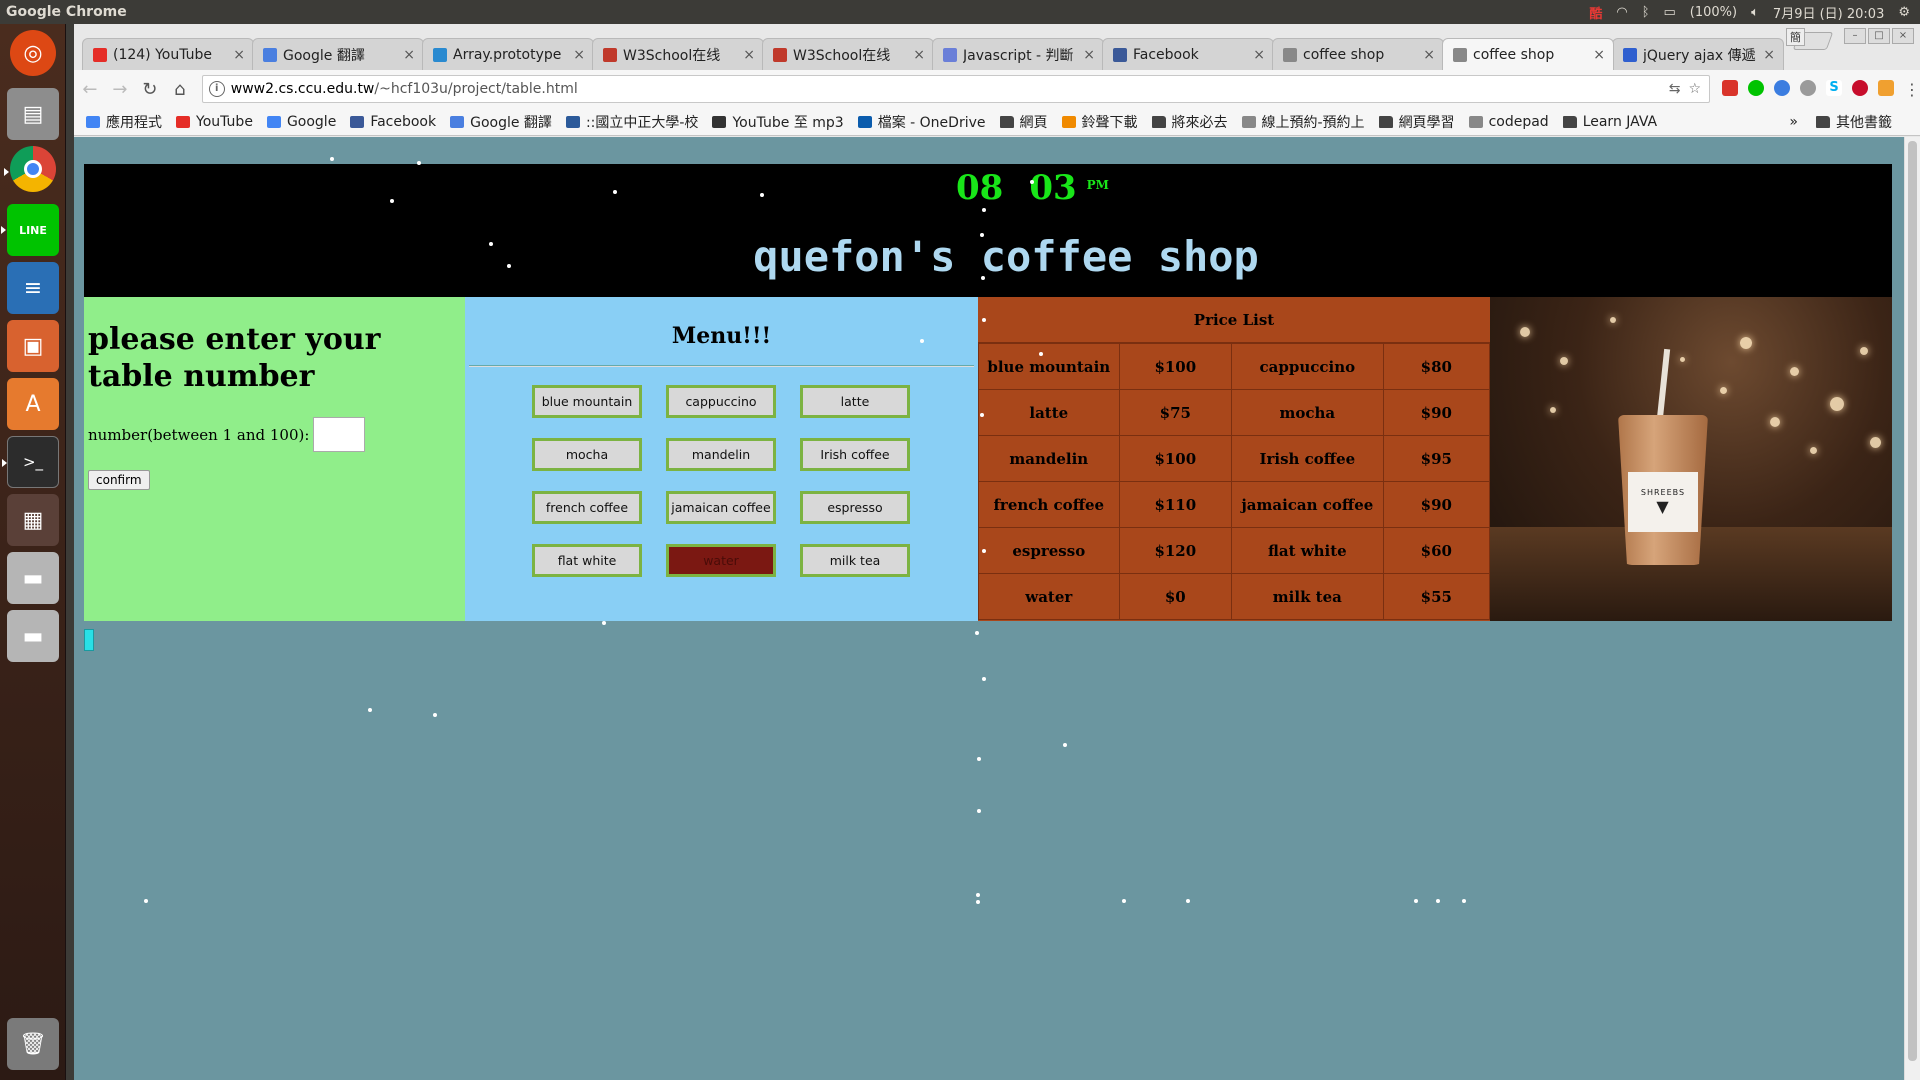  Describe the element at coordinates (1416, 122) in the screenshot. I see `bookmark-item: 網頁學習` at that location.